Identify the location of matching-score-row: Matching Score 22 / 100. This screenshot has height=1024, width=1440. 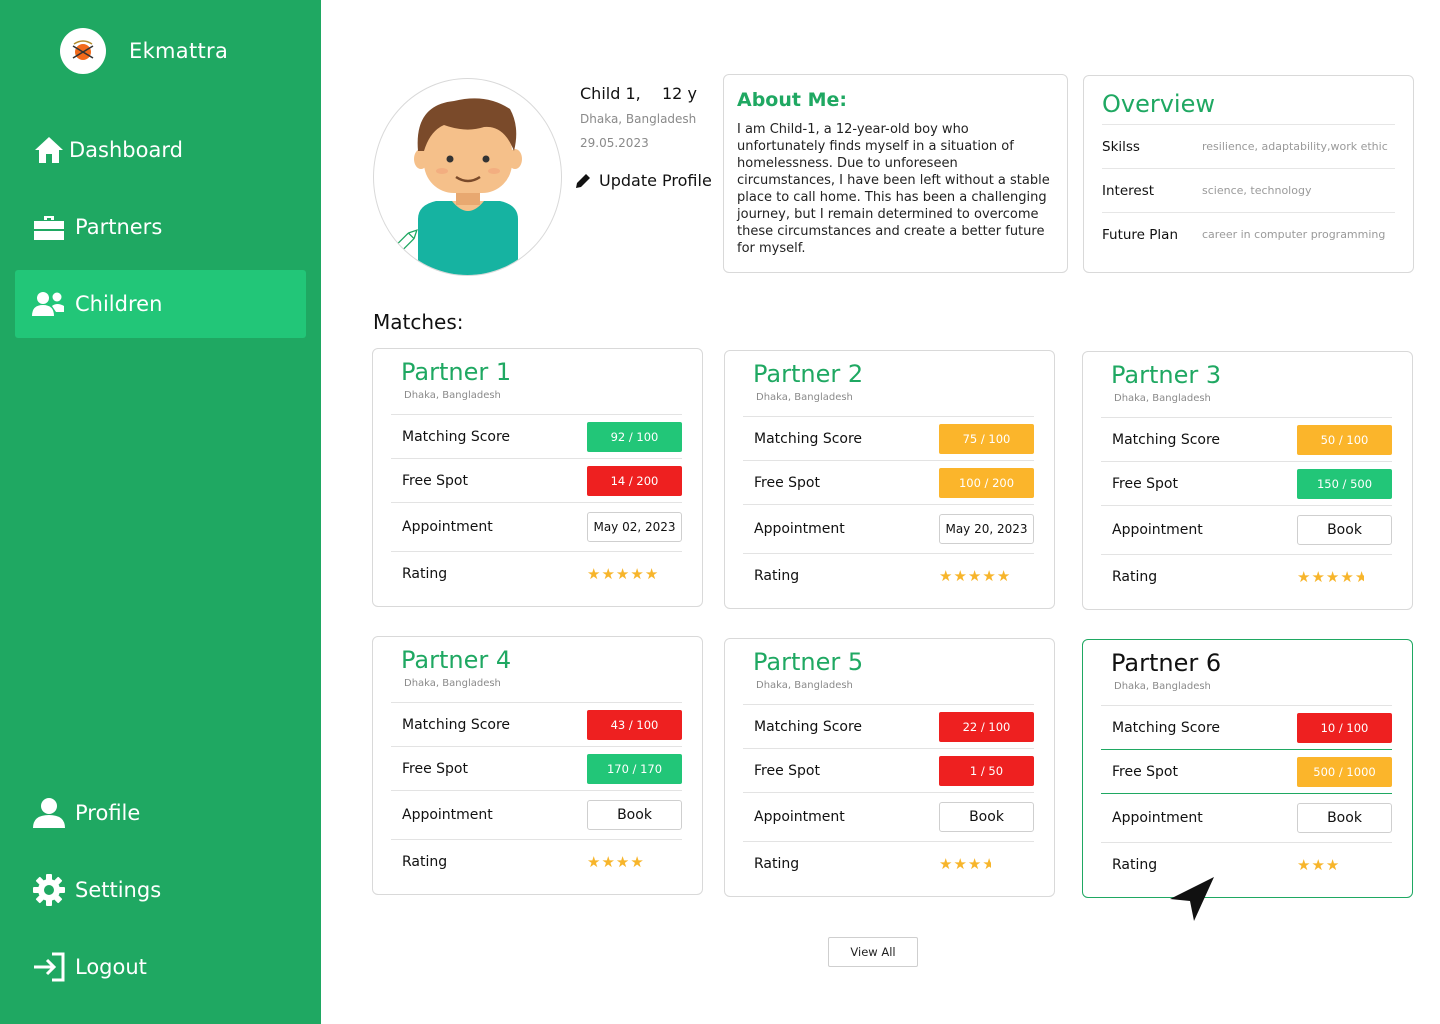
(888, 726).